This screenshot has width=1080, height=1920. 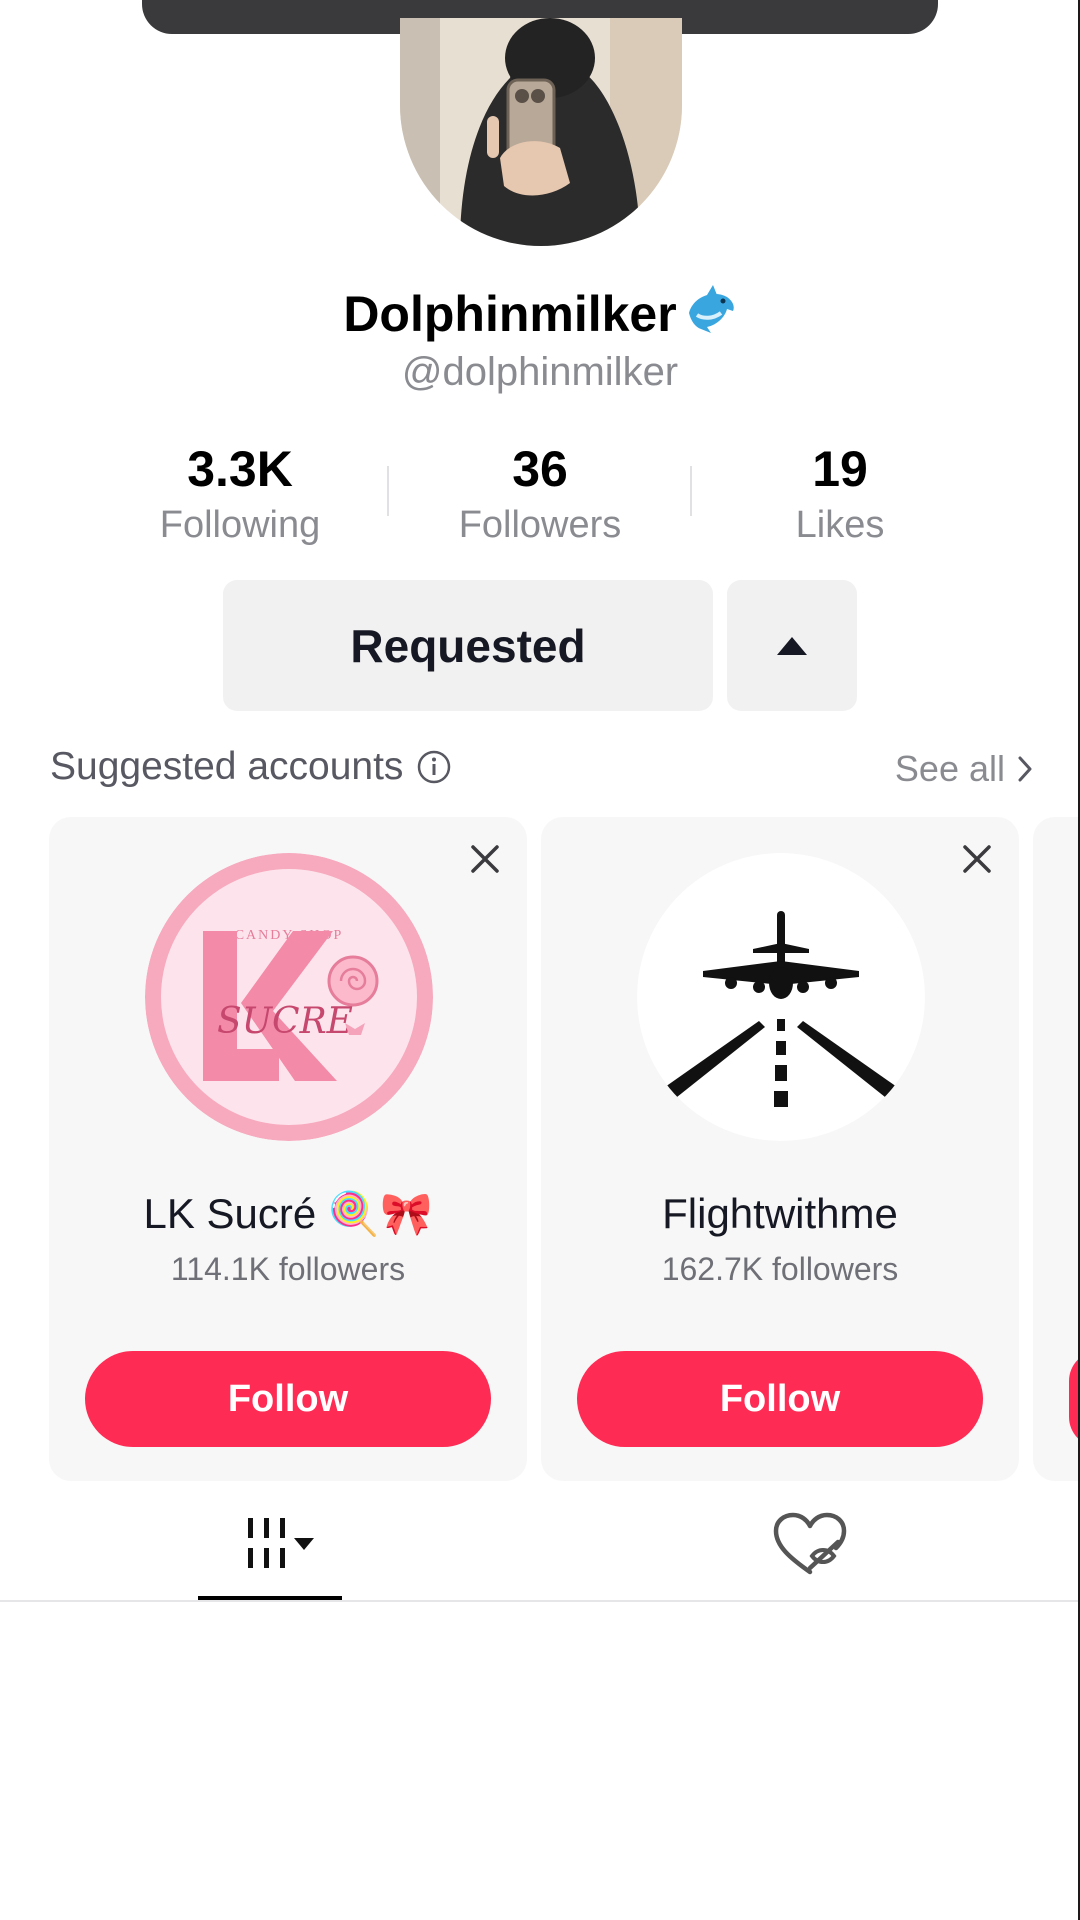 I want to click on stat-followers: 36 Followers, so click(x=540, y=493).